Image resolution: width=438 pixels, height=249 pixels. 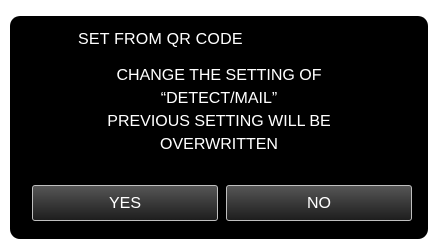 I want to click on no-button: NO, so click(x=319, y=203).